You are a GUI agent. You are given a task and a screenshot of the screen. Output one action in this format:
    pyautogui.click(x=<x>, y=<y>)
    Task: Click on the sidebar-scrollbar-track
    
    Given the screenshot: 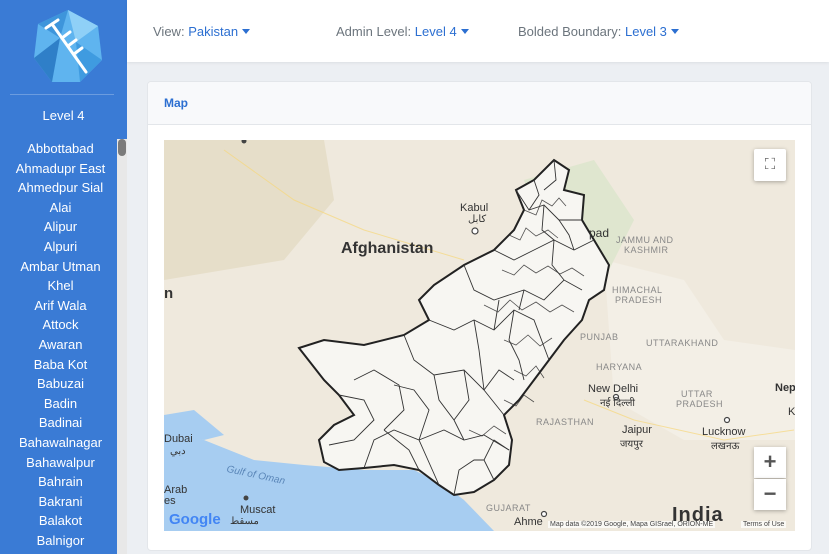 What is the action you would take?
    pyautogui.click(x=122, y=346)
    